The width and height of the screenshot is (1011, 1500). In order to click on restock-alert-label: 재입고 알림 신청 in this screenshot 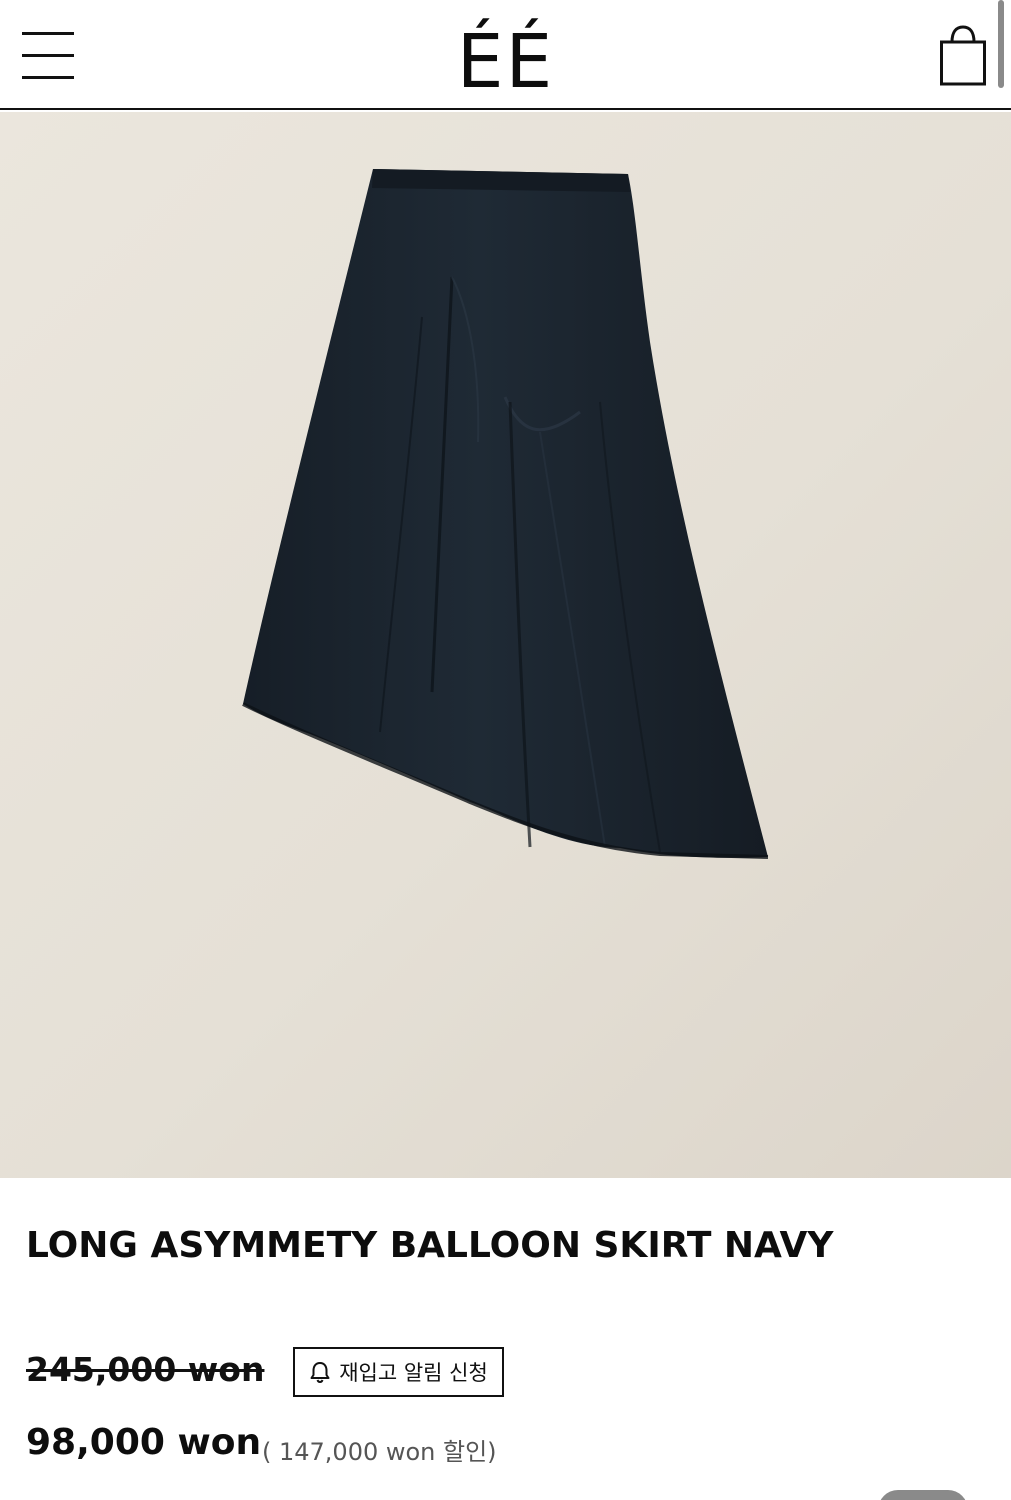, I will do `click(413, 1373)`.